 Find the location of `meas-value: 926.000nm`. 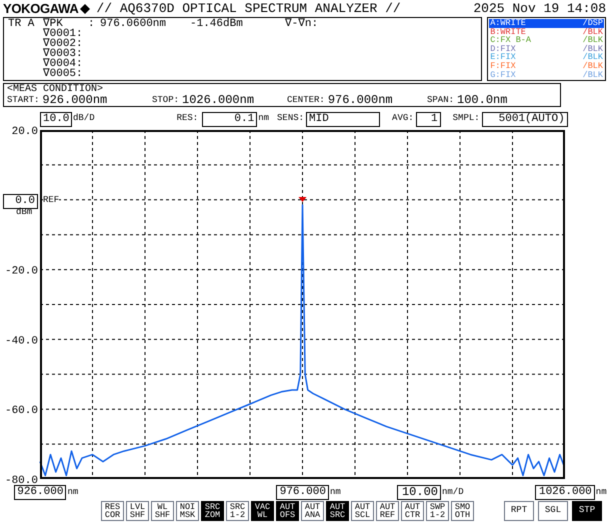

meas-value: 926.000nm is located at coordinates (75, 100).